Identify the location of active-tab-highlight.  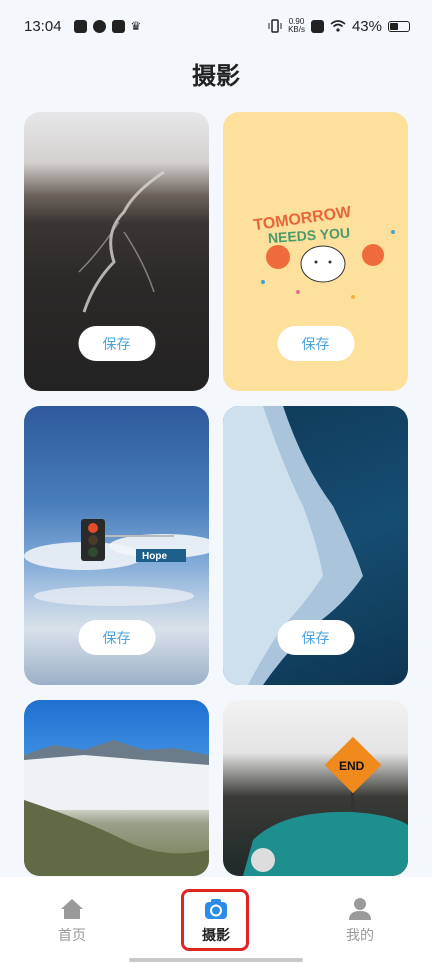
(215, 920).